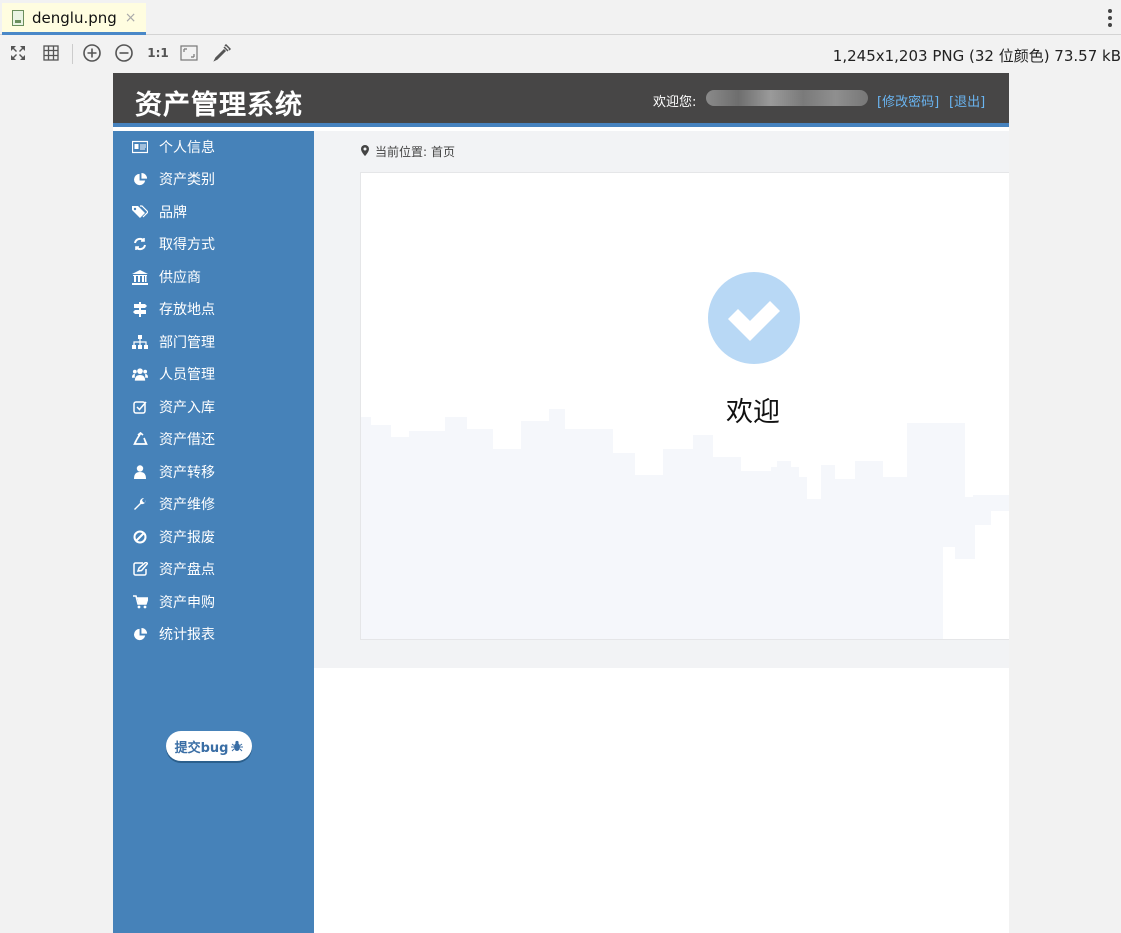 This screenshot has width=1121, height=933. I want to click on breadcrumb: 当前位置: 首页, so click(408, 151).